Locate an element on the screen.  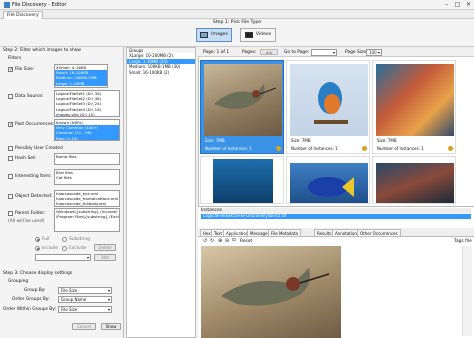
prev-next-buttons: ◀ ▶ is located at coordinates (269, 52).